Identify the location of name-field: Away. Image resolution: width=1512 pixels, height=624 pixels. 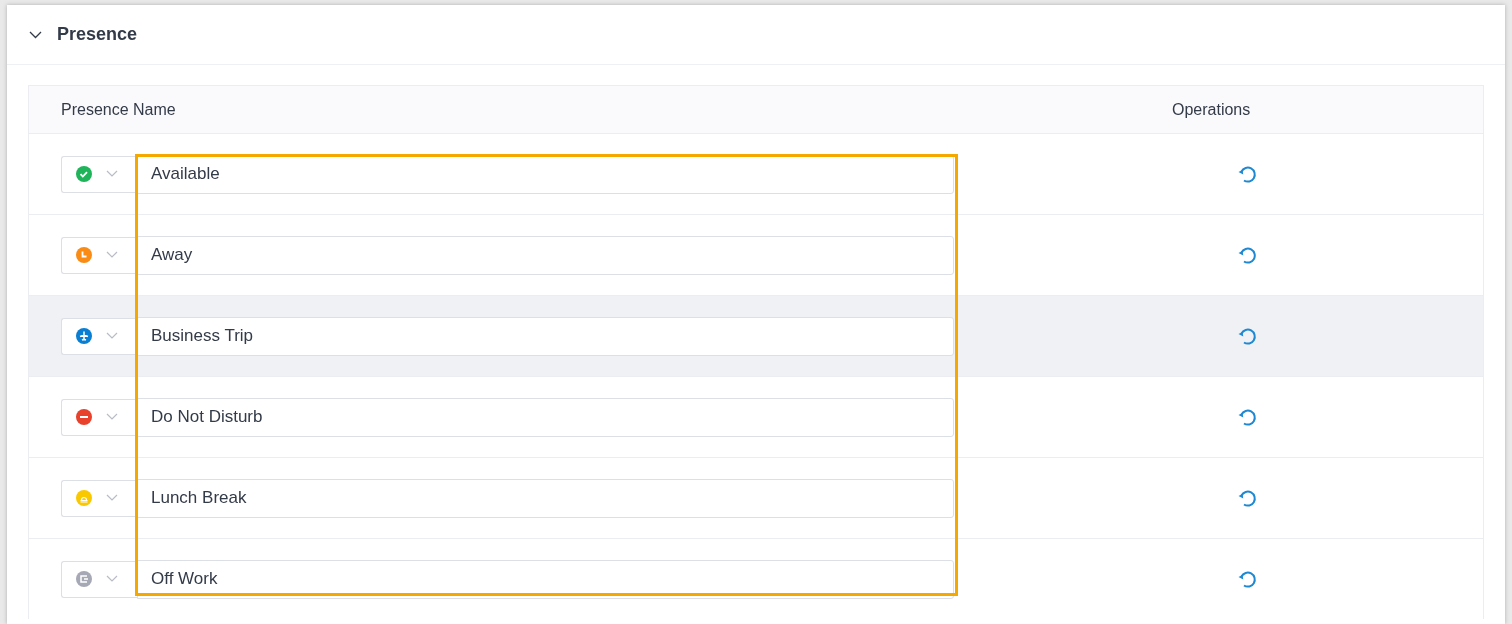
(545, 255).